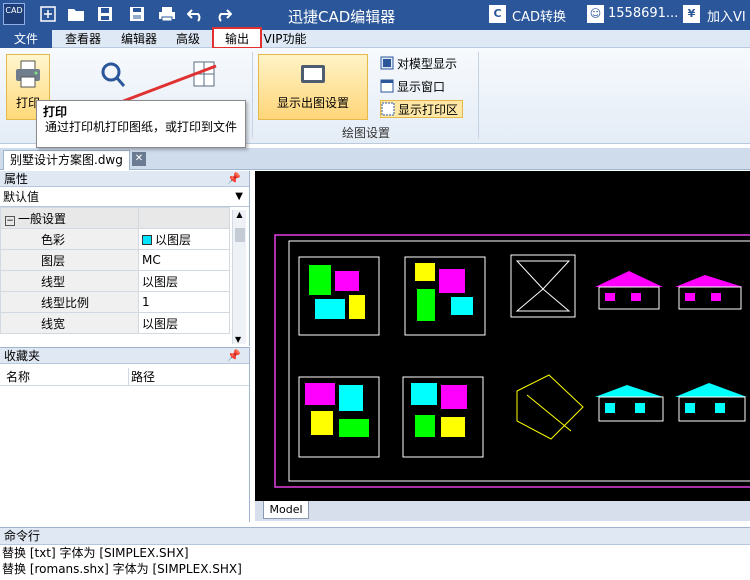 The height and width of the screenshot is (580, 750). Describe the element at coordinates (428, 109) in the screenshot. I see `show-print-area-label: 显示打印区` at that location.